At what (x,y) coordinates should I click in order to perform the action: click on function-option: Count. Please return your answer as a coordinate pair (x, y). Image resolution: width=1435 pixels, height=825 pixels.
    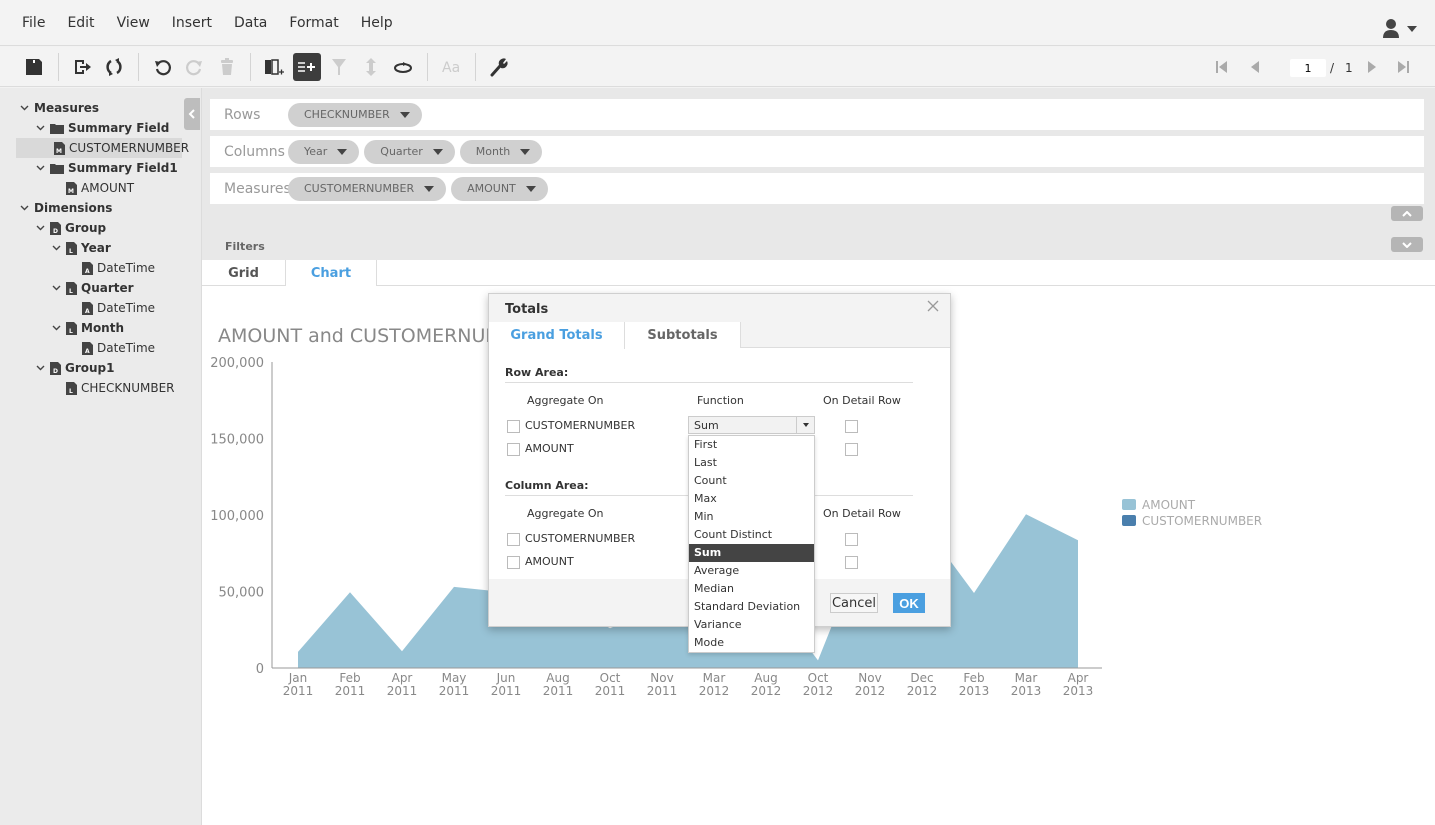
    Looking at the image, I should click on (751, 481).